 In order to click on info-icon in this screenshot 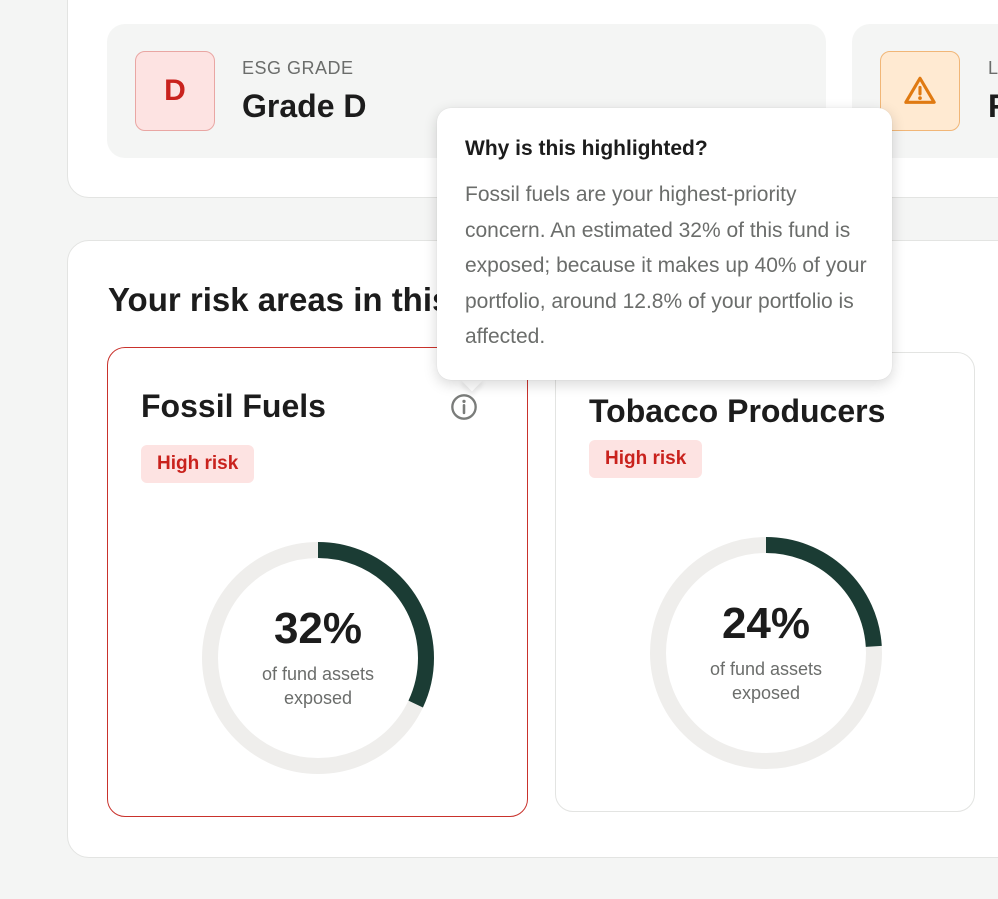, I will do `click(464, 407)`.